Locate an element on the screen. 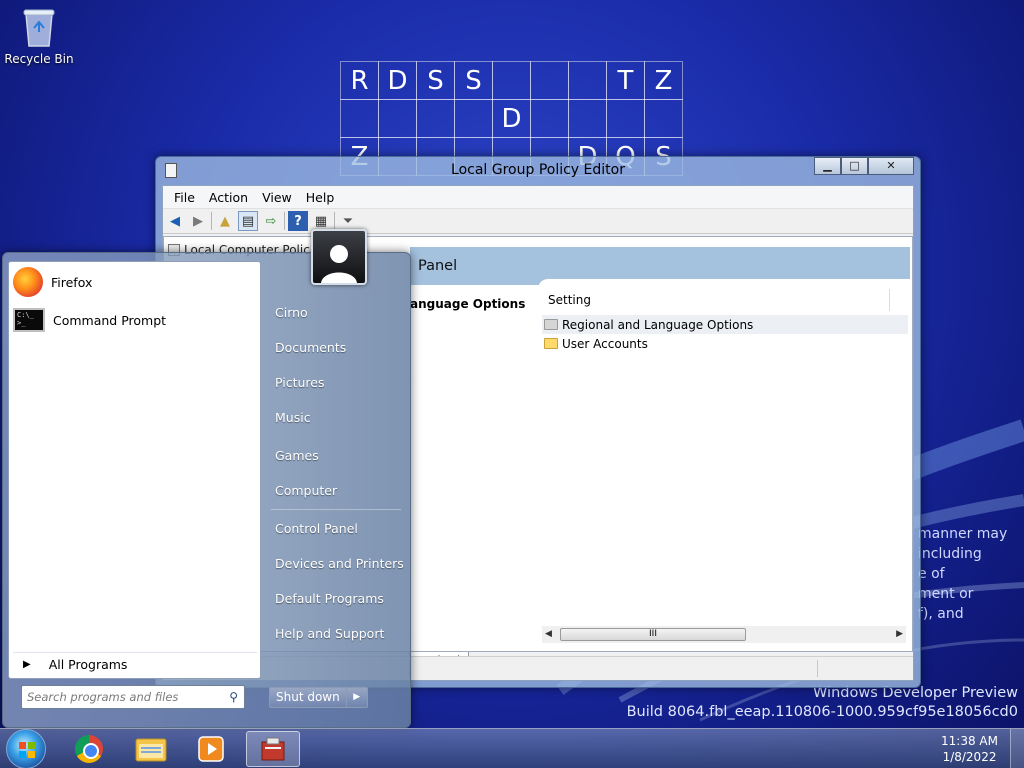  taskbar: 11:38 AM 1/8/2022 is located at coordinates (512, 748).